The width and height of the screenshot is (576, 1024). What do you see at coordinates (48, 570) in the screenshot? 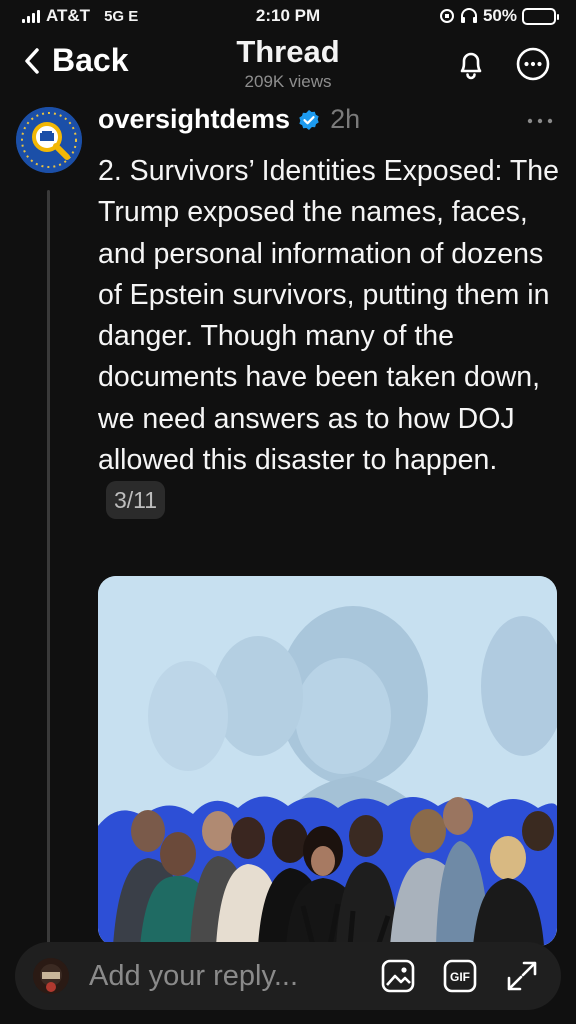
I see `thread-line` at bounding box center [48, 570].